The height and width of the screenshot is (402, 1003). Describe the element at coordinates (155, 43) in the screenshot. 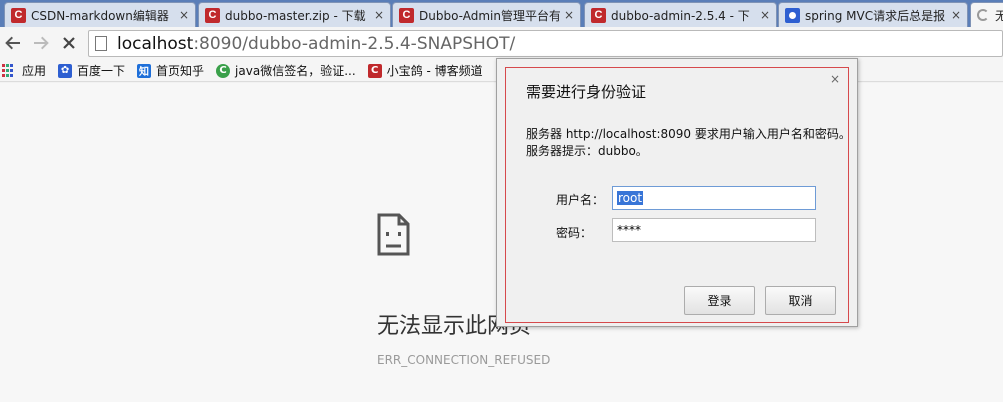

I see `url-host: localhost` at that location.